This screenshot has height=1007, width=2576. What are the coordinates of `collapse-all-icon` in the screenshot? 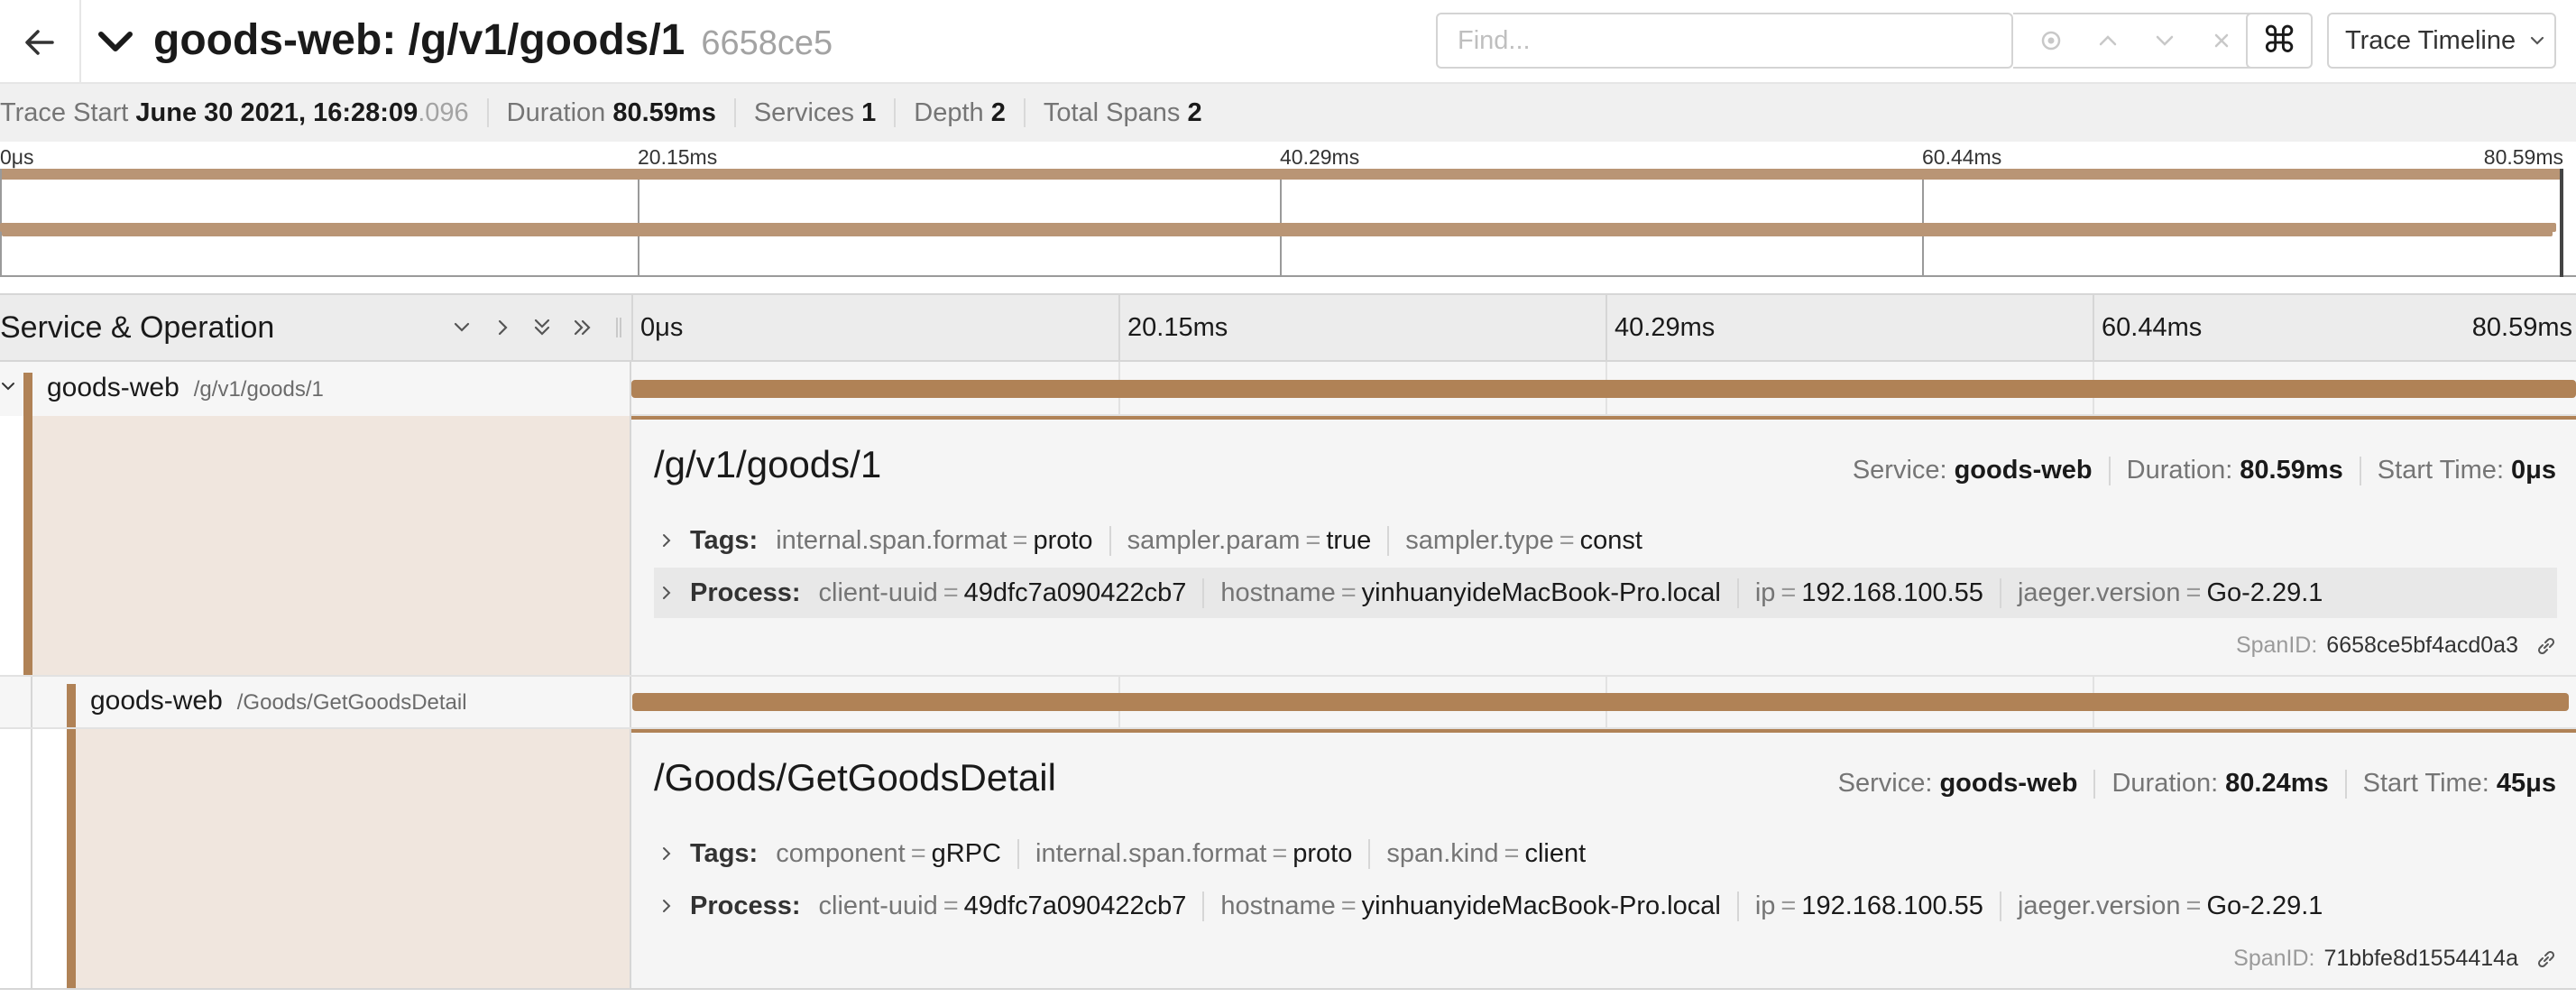 It's located at (542, 327).